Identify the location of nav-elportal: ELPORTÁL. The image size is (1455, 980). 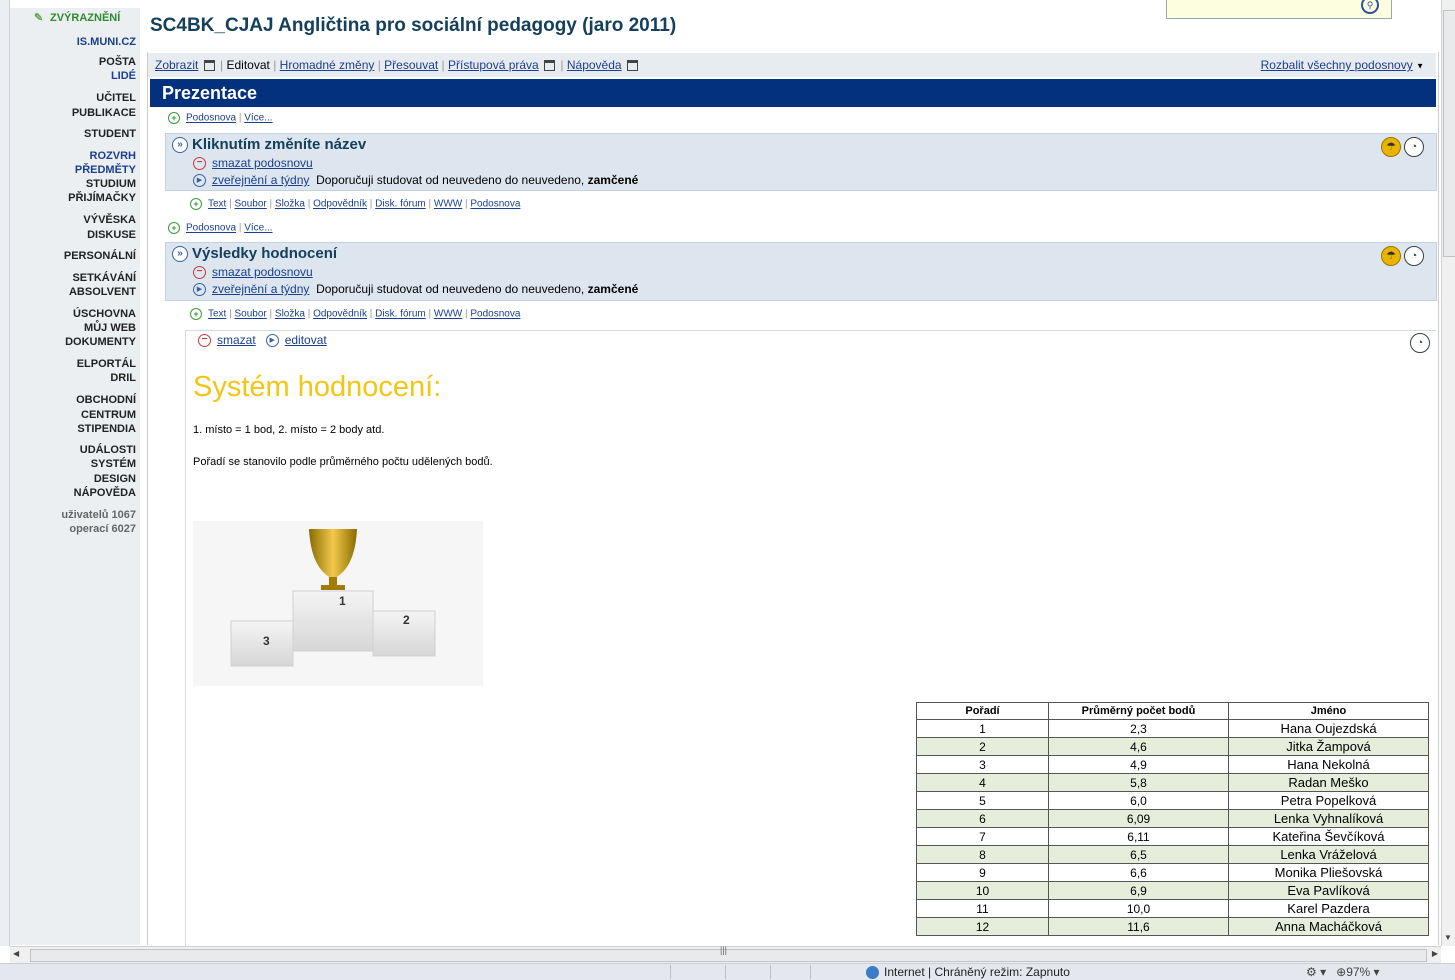
(106, 364).